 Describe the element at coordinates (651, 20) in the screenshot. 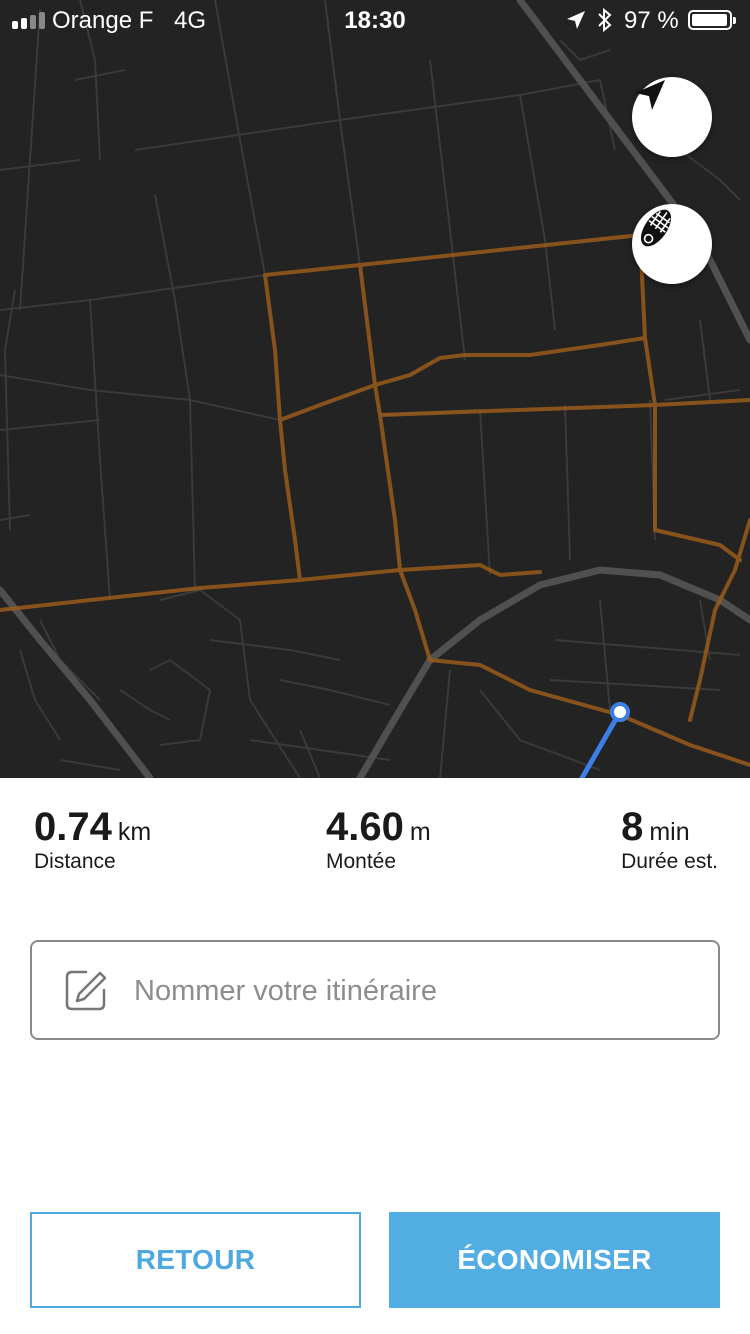

I see `battery-percentage: 97 %` at that location.